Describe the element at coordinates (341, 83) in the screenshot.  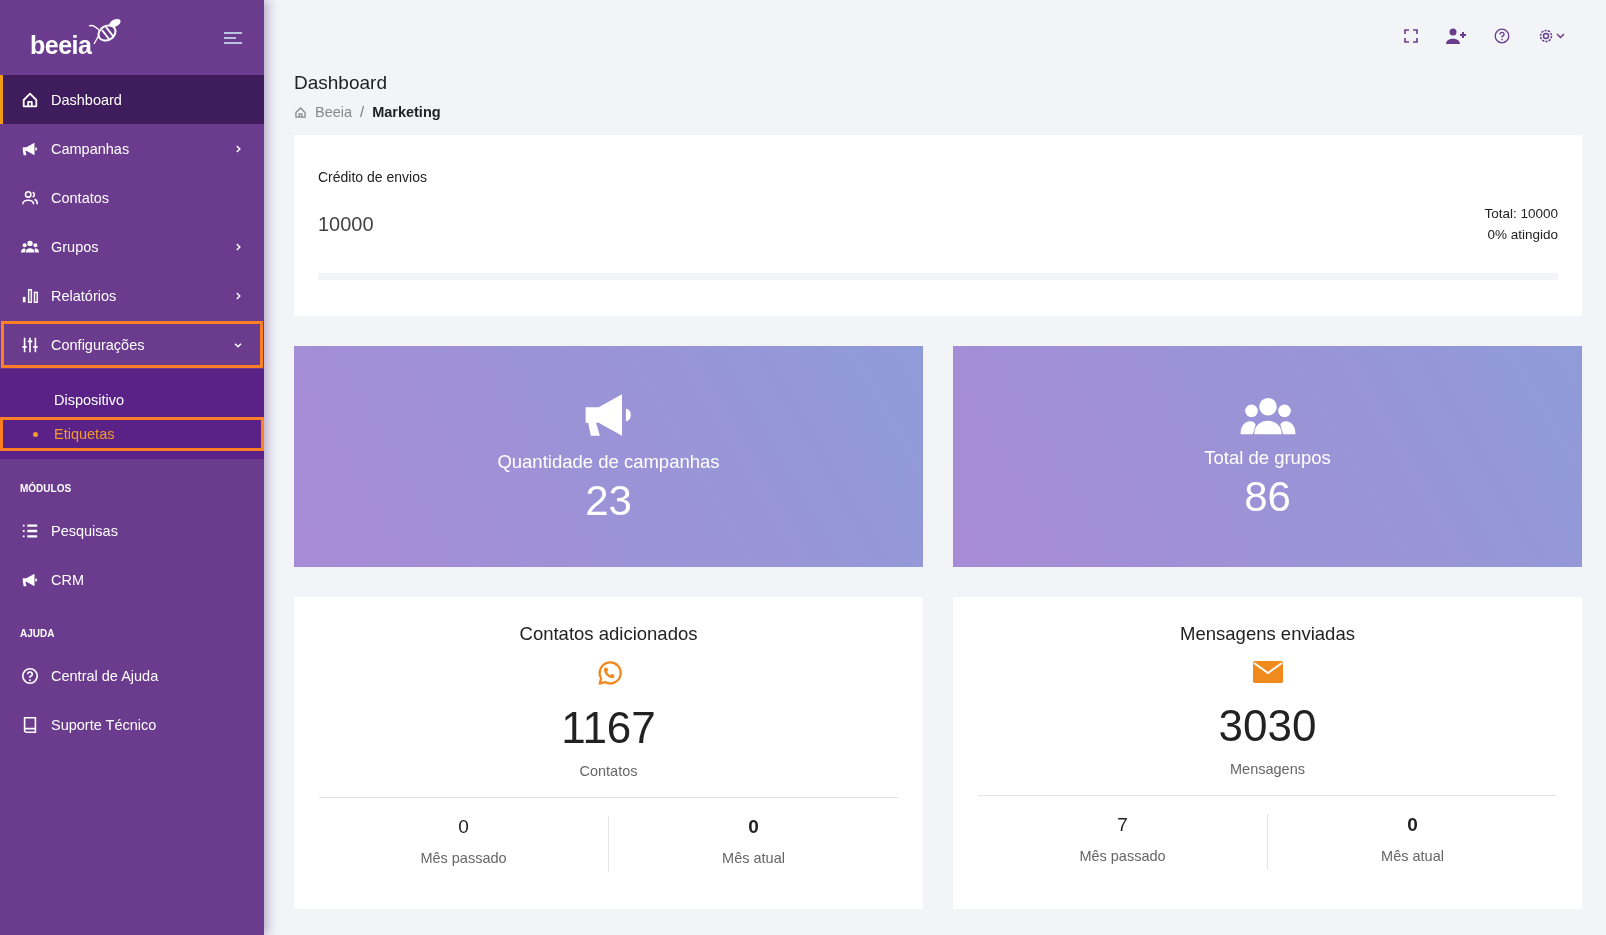
I see `page-title: Dashboard` at that location.